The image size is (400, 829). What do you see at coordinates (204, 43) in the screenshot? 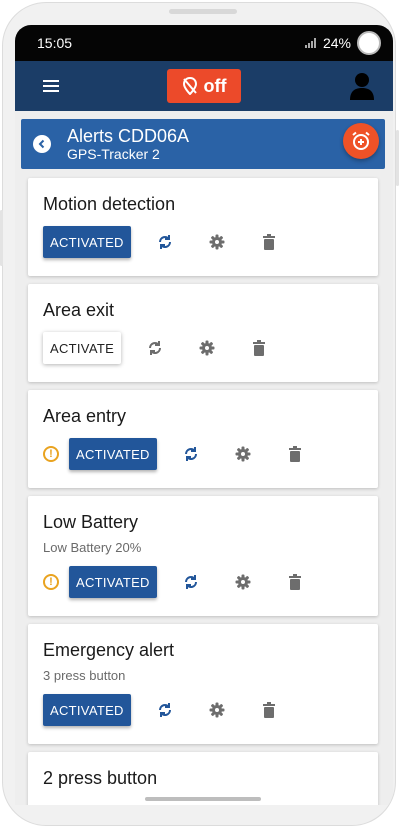
I see `status-bar: 15:05 24%` at bounding box center [204, 43].